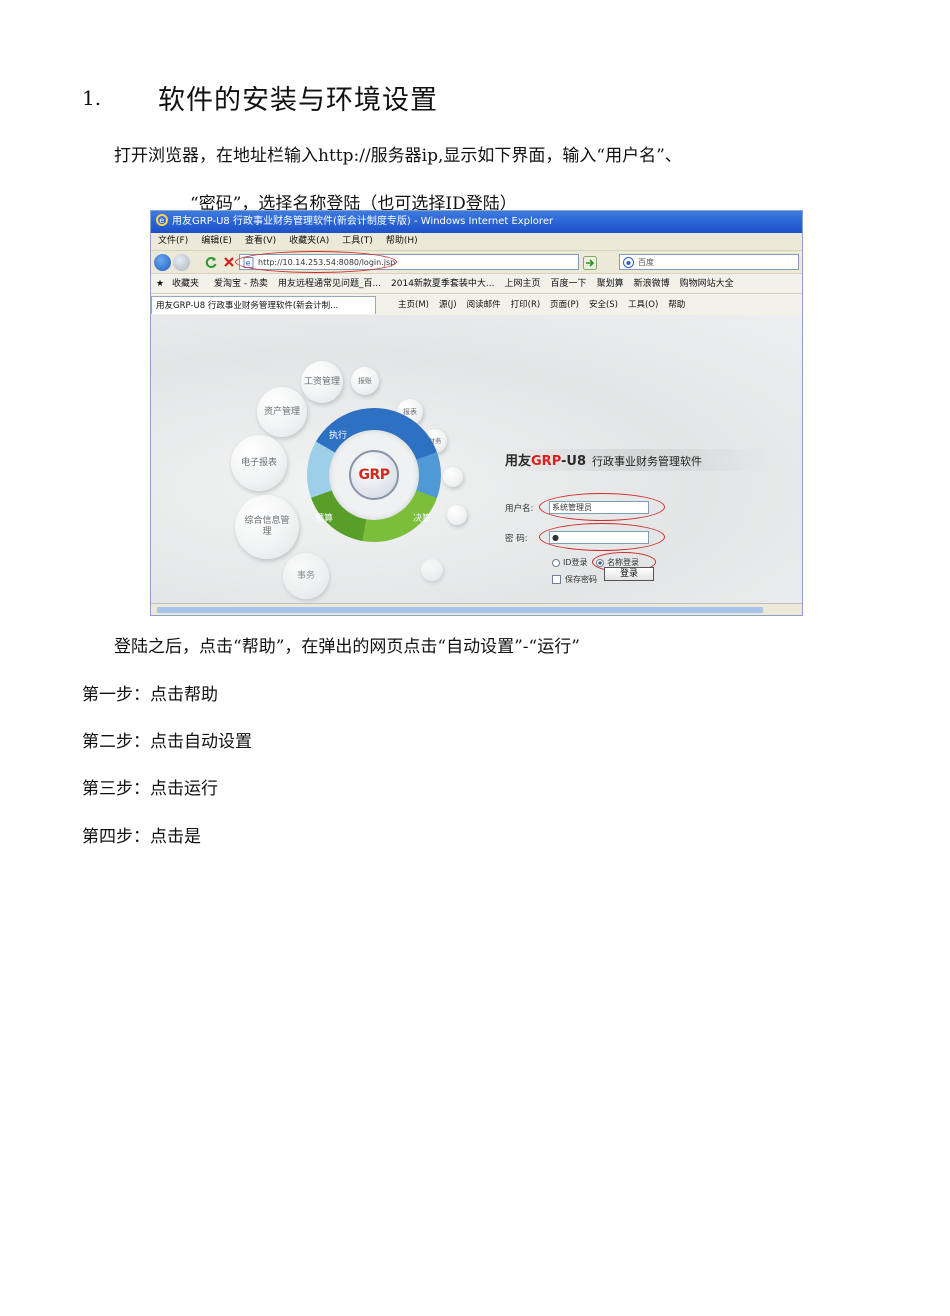 The image size is (950, 1316). I want to click on fav-item-baidu: 百度一下, so click(569, 284).